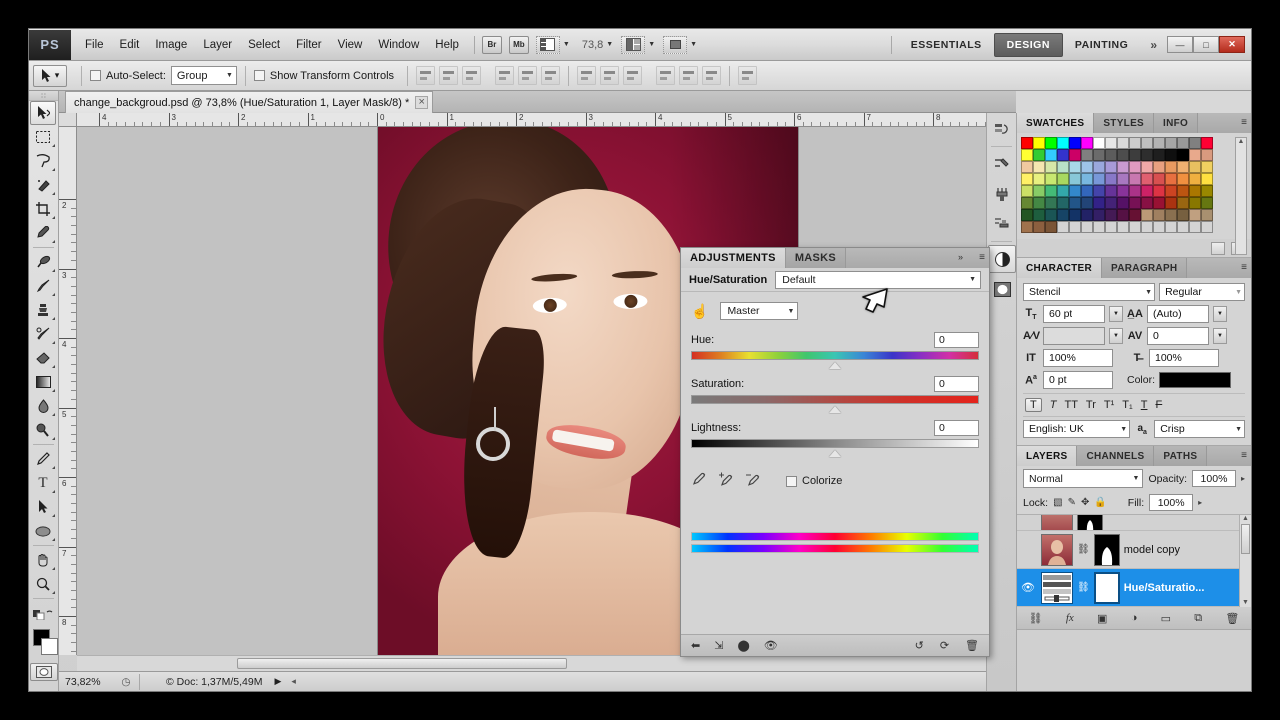 Image resolution: width=1280 pixels, height=720 pixels. Describe the element at coordinates (1057, 502) in the screenshot. I see `lock-transparent-pixels-icon: ▧` at that location.